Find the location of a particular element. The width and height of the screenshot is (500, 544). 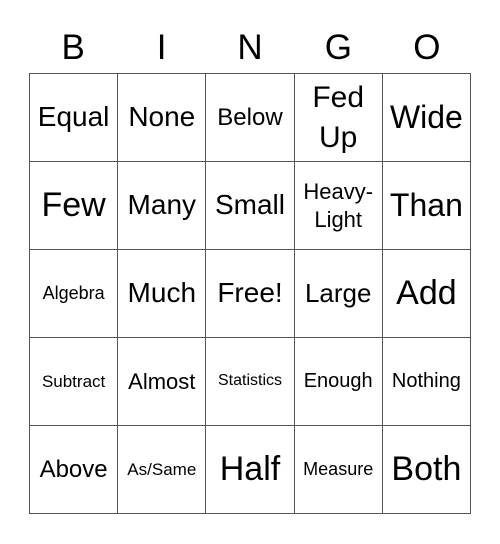

bingo-cell: Than is located at coordinates (426, 206).